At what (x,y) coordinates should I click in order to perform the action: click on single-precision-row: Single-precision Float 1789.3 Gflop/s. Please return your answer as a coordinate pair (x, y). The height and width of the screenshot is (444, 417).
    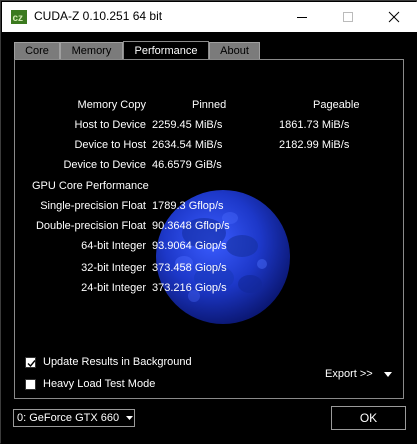
    Looking at the image, I should click on (210, 208).